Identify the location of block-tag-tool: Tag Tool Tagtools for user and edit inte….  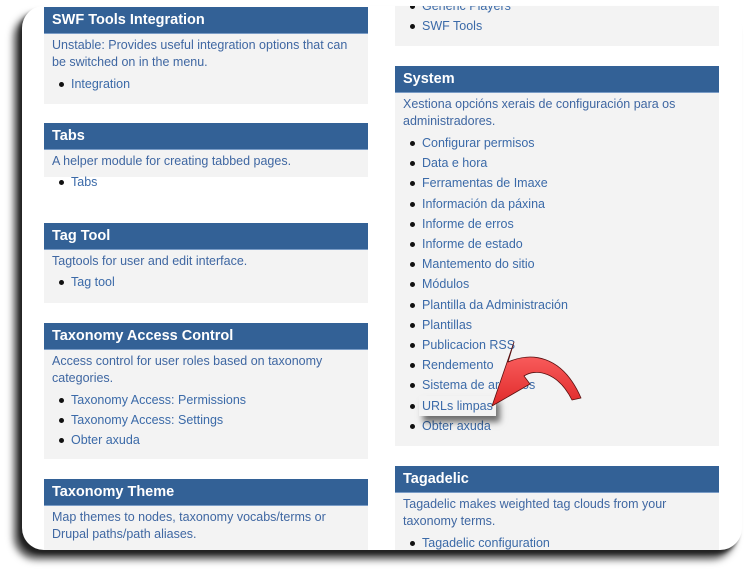
(206, 263).